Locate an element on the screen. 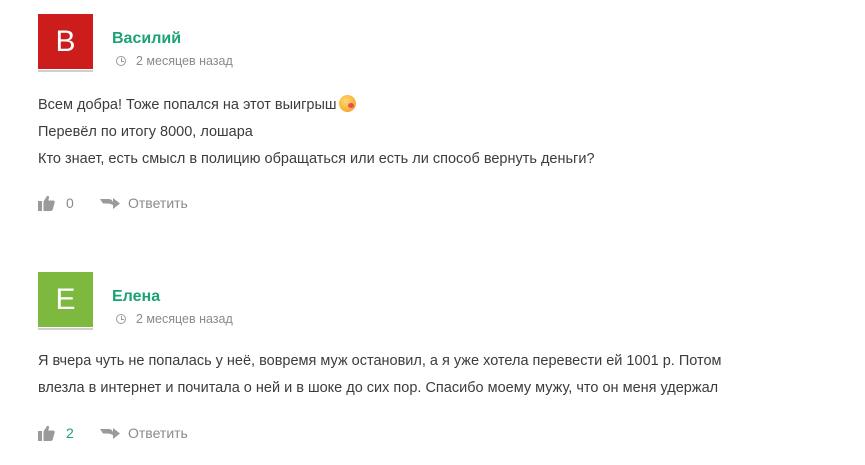 This screenshot has width=865, height=465. comment-actions: 0 Ответить is located at coordinates (113, 203).